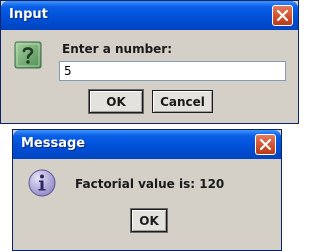 Image resolution: width=320 pixels, height=251 pixels. I want to click on message-dialog-title: Message, so click(53, 143).